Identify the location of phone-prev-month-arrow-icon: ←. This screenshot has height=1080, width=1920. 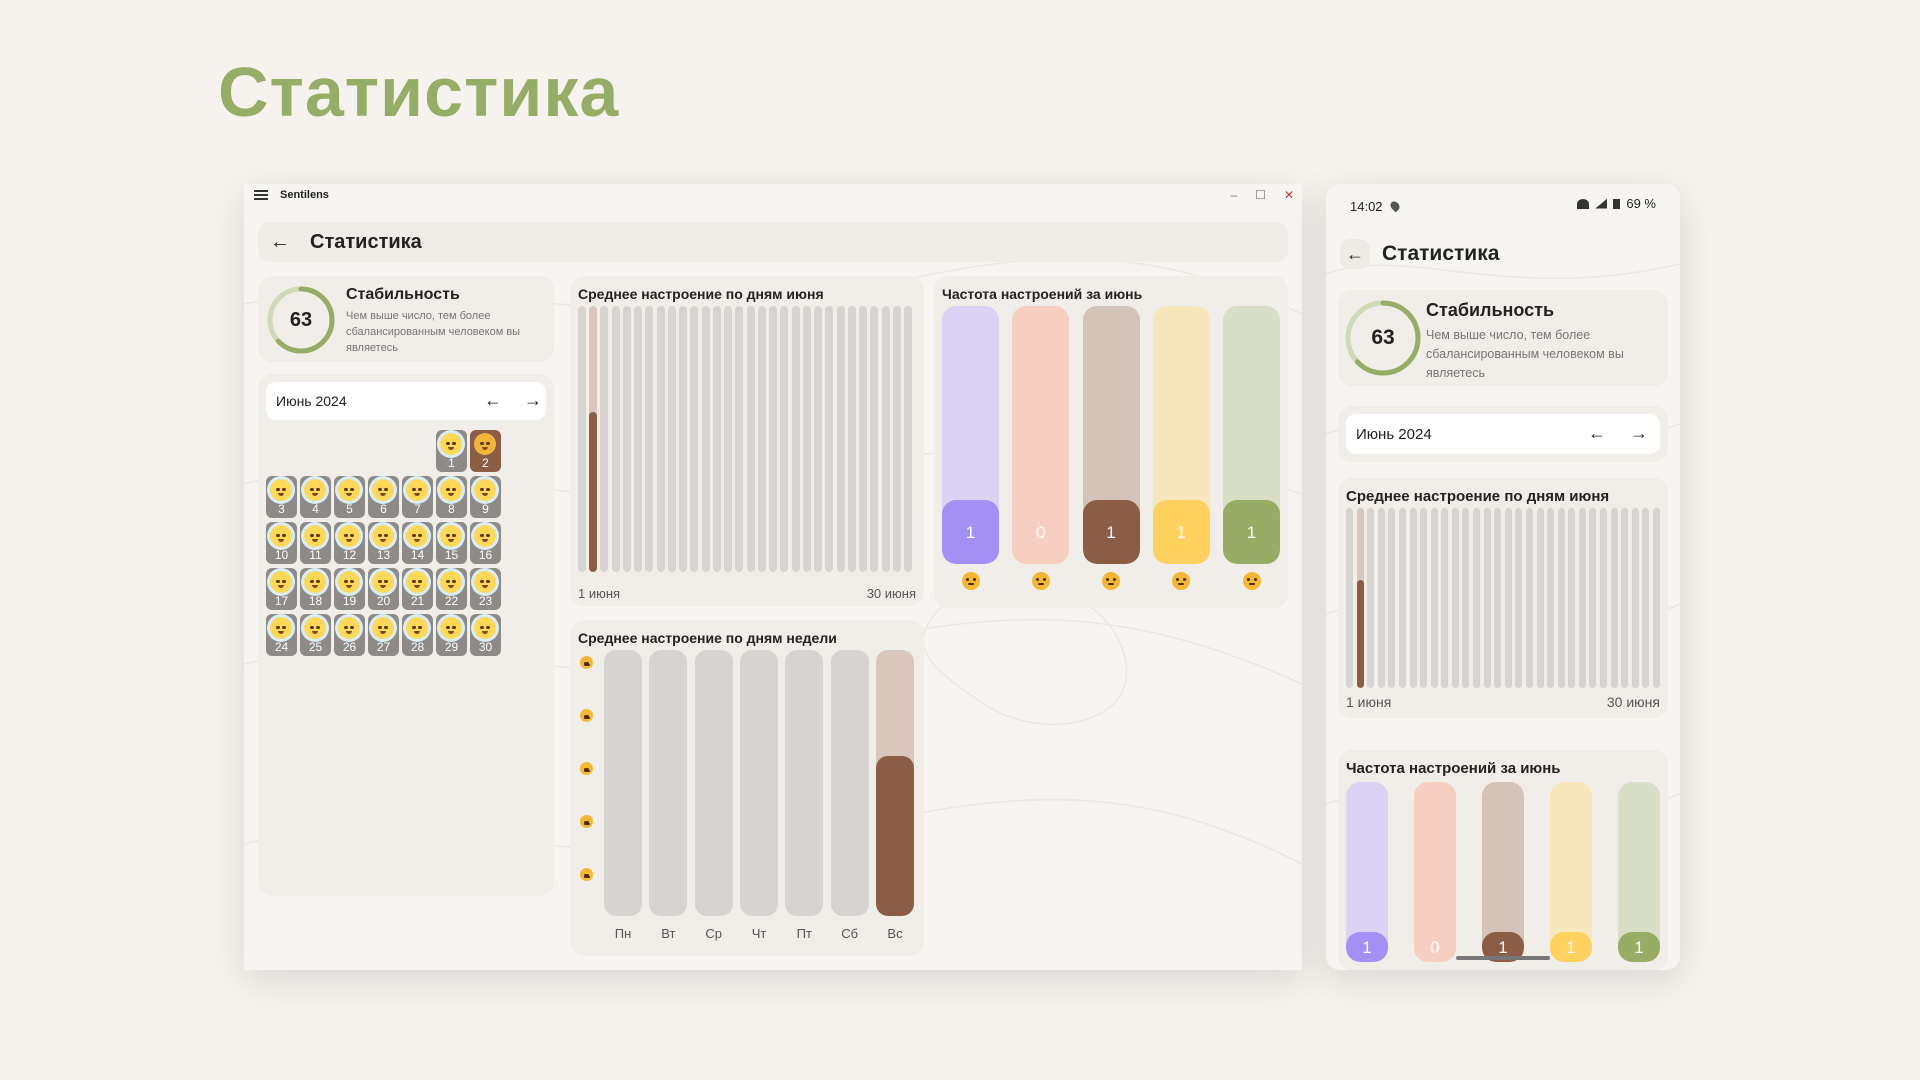
(1597, 433).